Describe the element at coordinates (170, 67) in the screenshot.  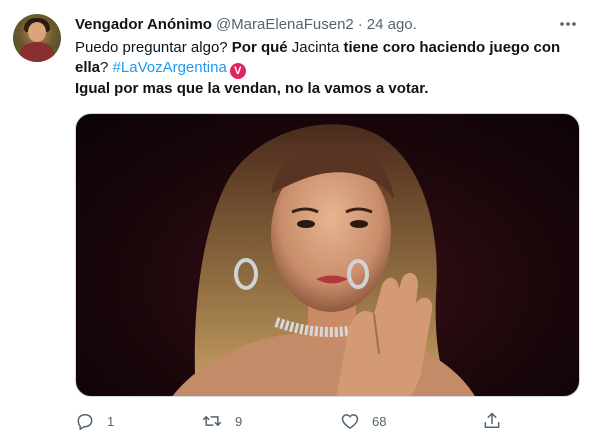
I see `hashtag-link: #LaVozArgentina` at that location.